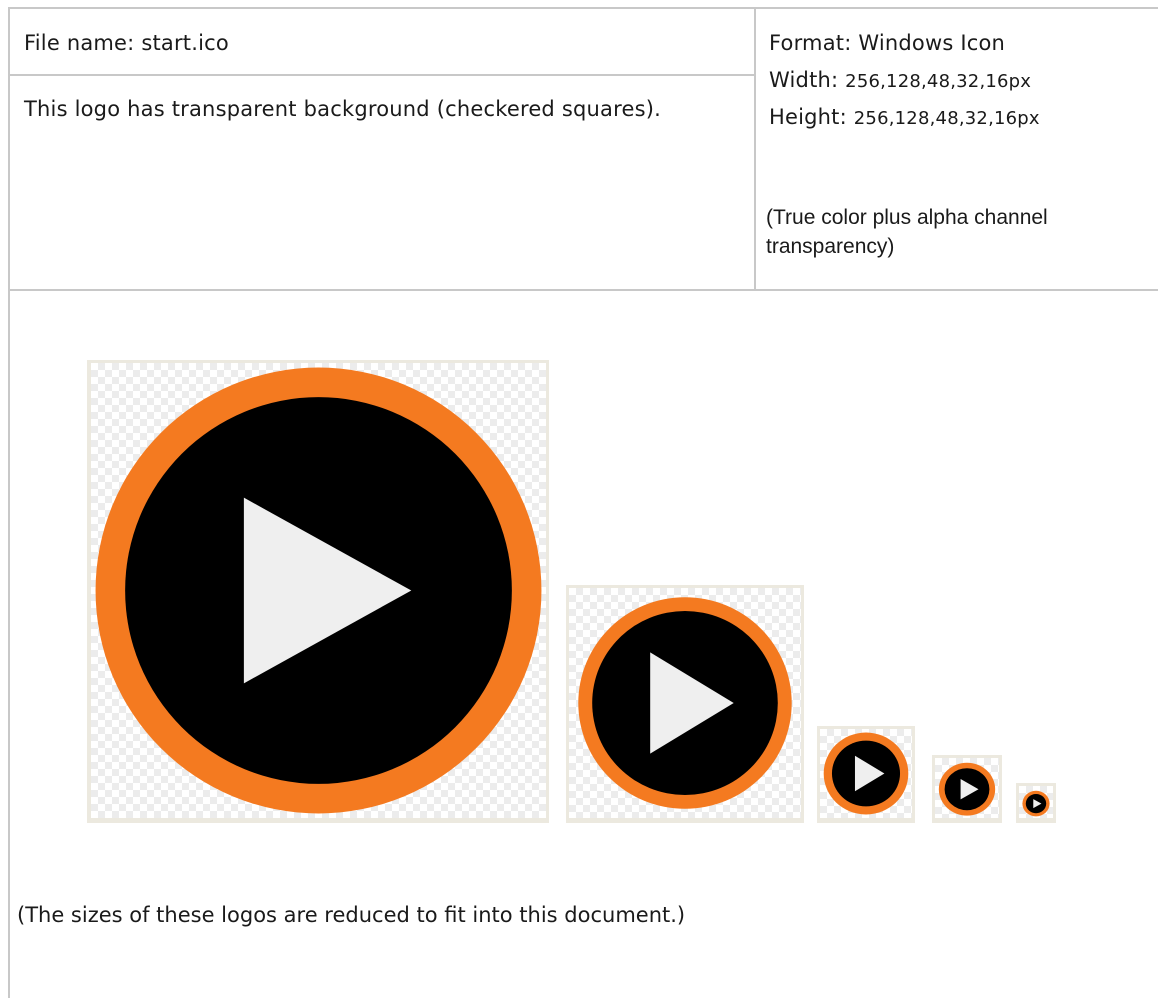 This screenshot has width=1158, height=998. Describe the element at coordinates (126, 43) in the screenshot. I see `file-name-label: File name: start.ico` at that location.